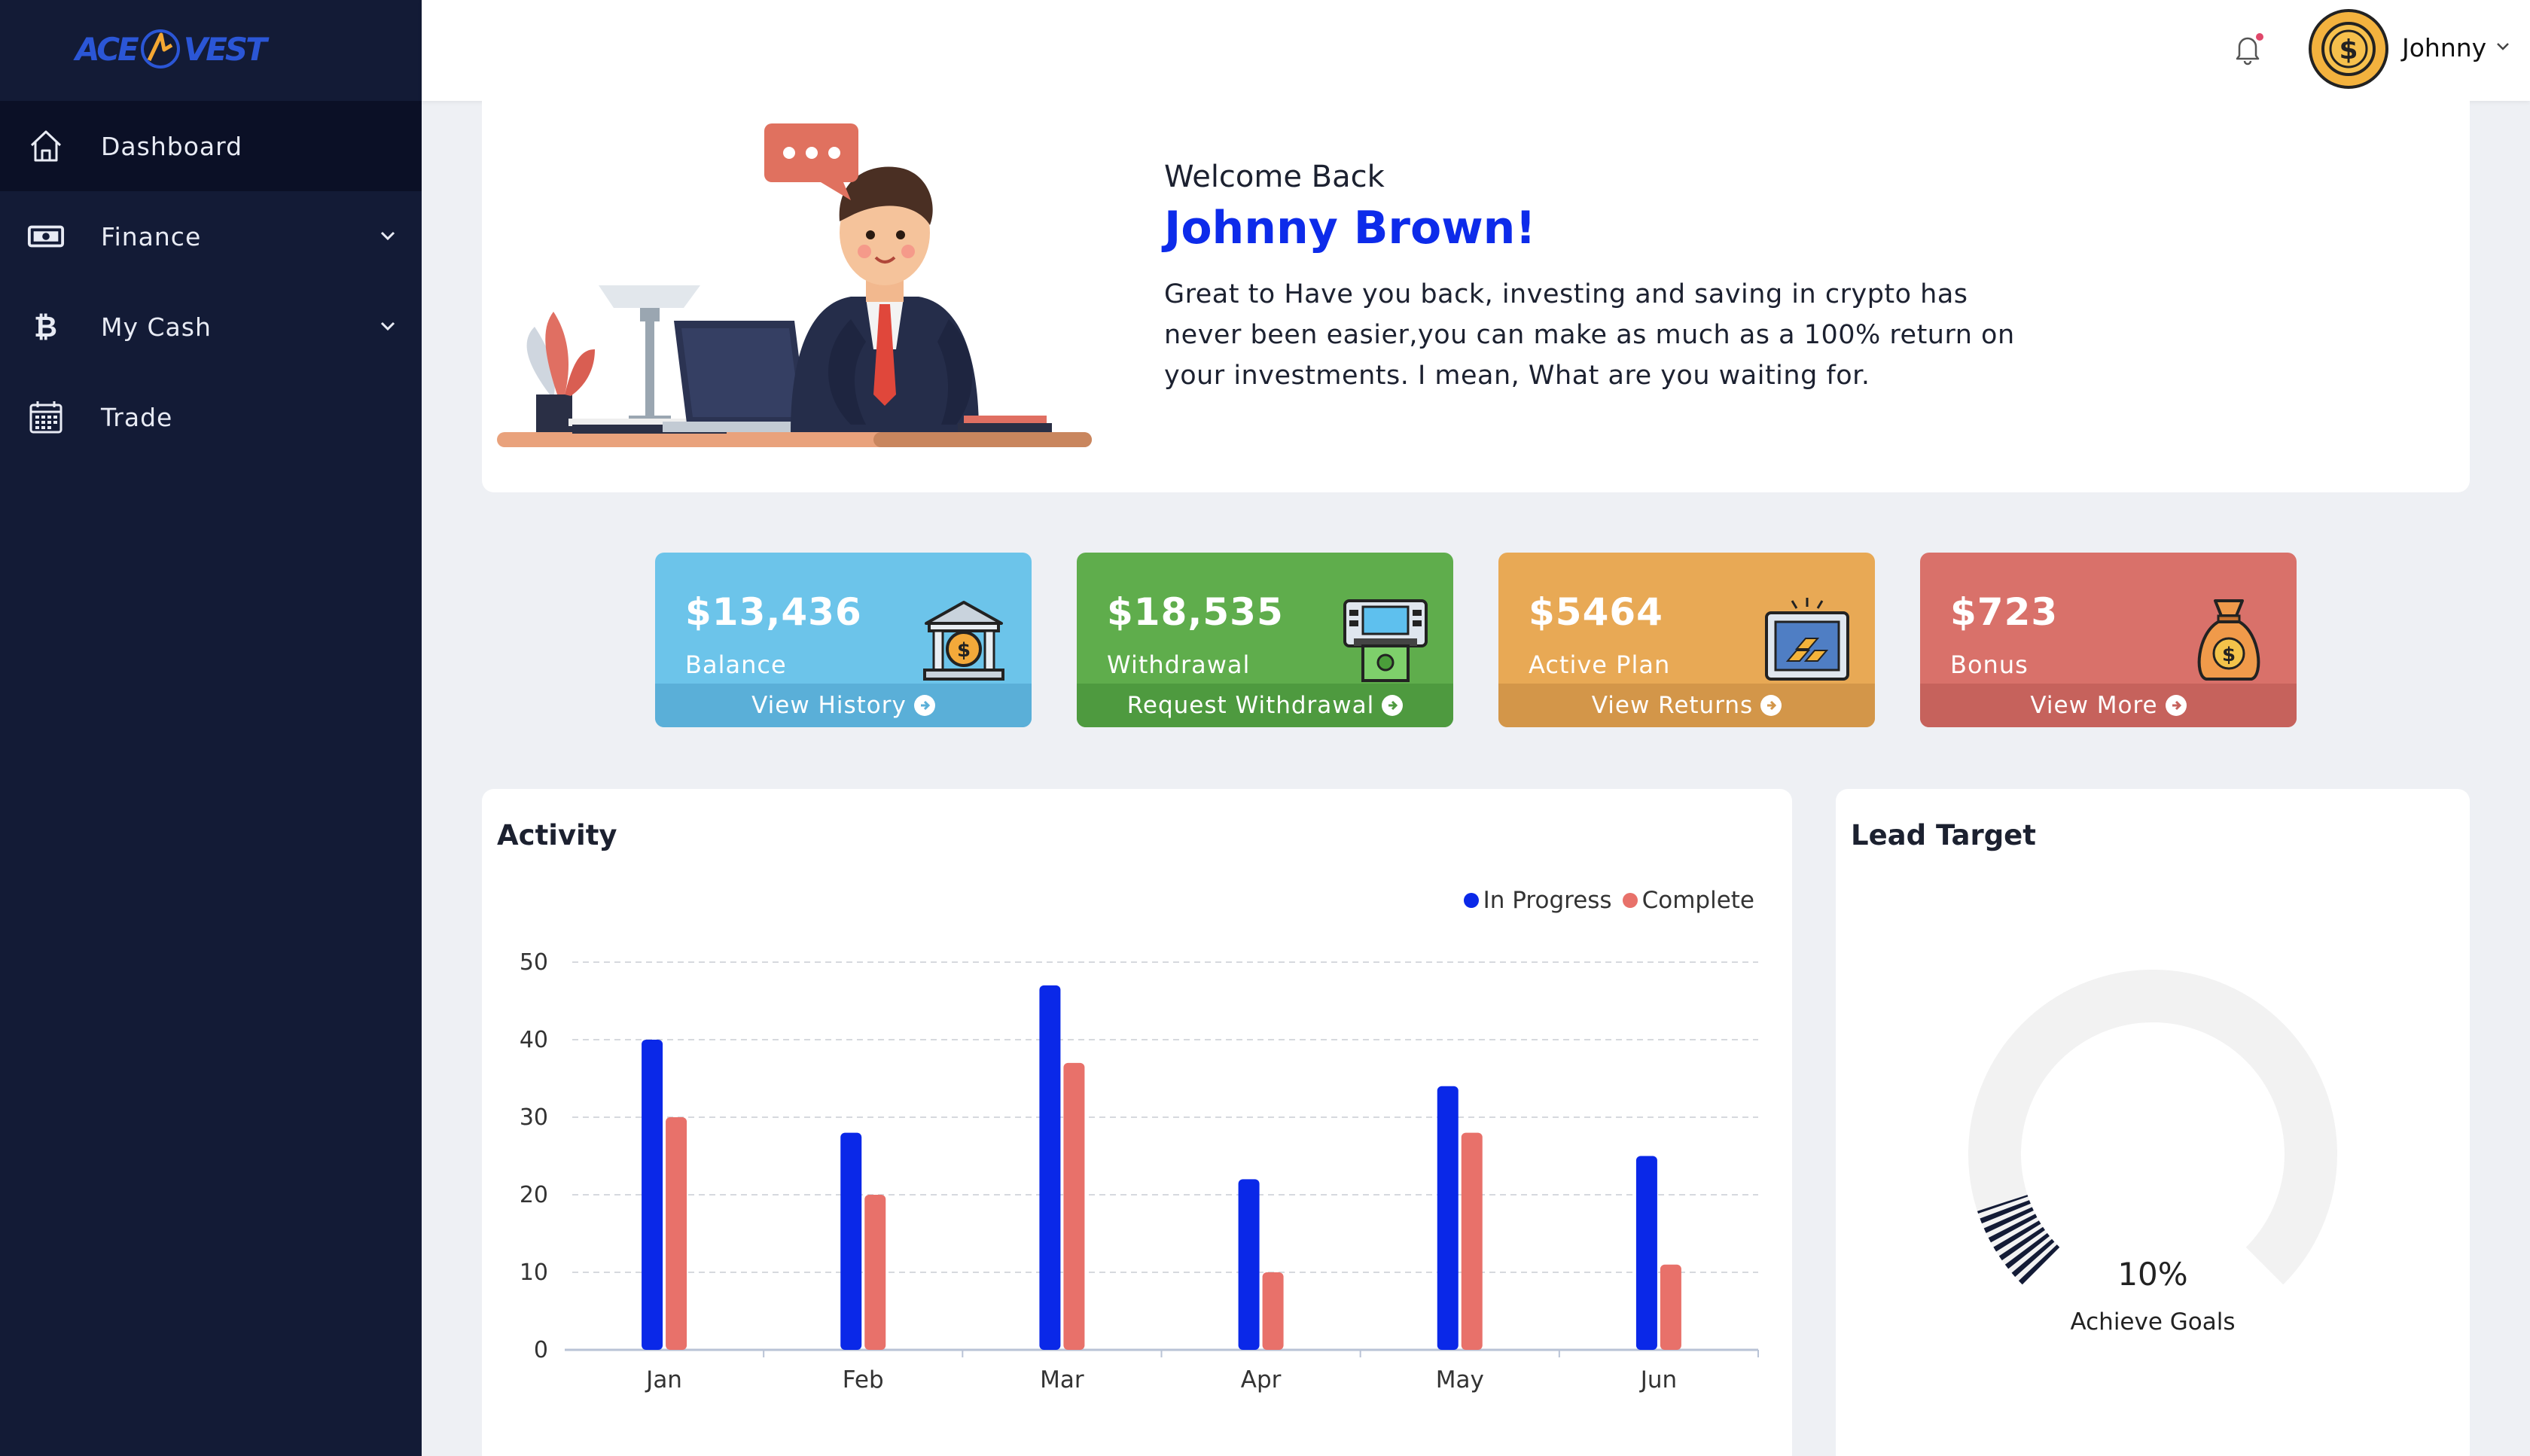 The image size is (2530, 1456). Describe the element at coordinates (1265, 640) in the screenshot. I see `stat-card-withdrawal: $18,535 Withdrawal Request Withdrawal` at that location.